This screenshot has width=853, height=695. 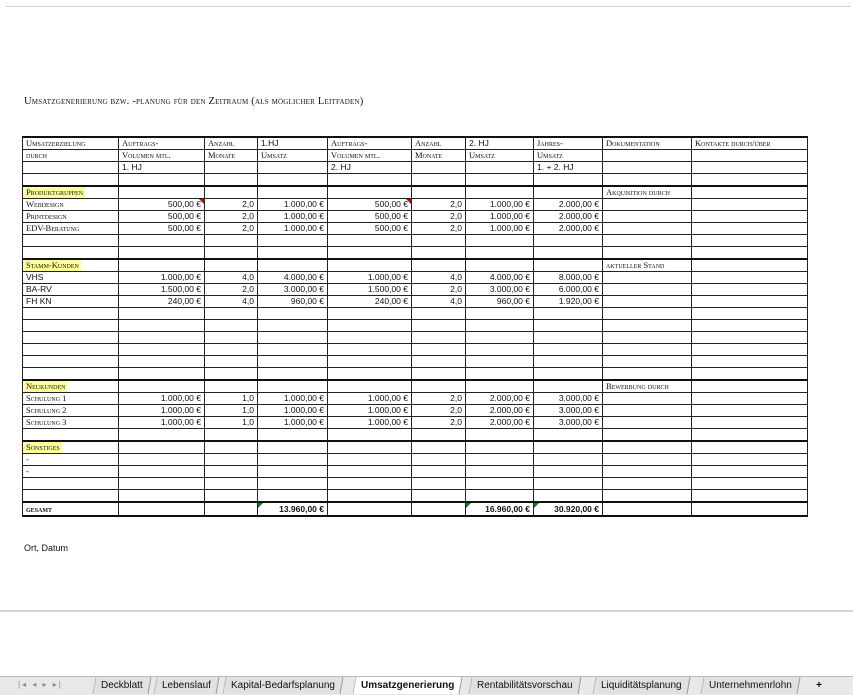 I want to click on section-label: Neukunden, so click(x=70, y=386).